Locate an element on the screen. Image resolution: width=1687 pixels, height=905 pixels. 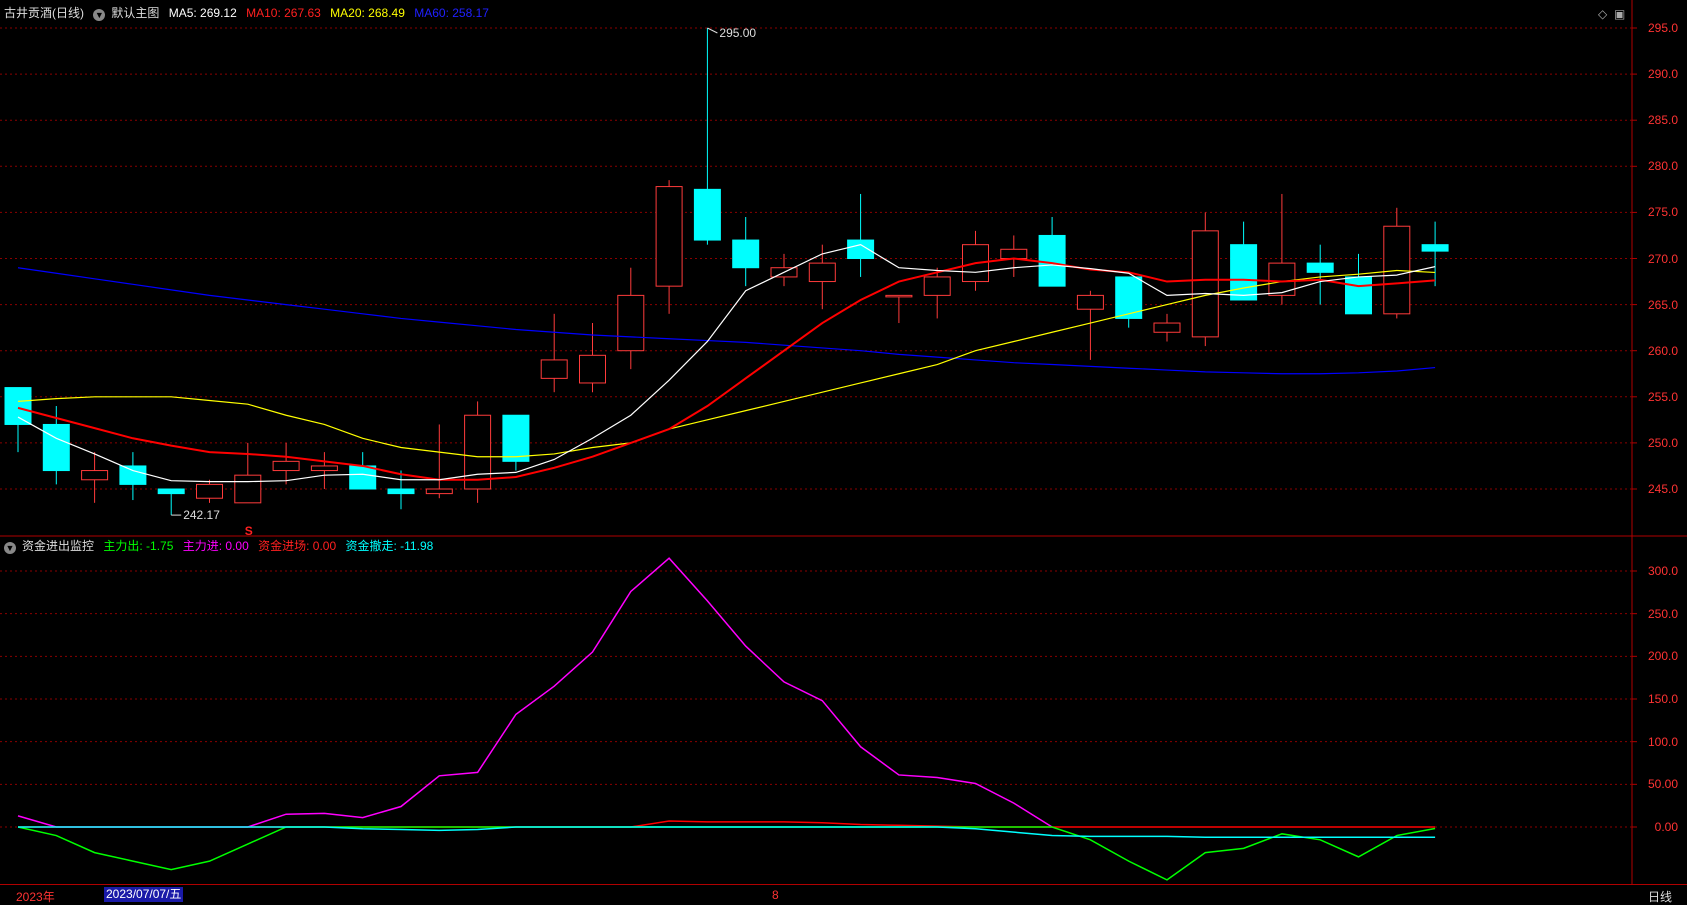
price-tick-label: 255.0 is located at coordinates (1662, 396).